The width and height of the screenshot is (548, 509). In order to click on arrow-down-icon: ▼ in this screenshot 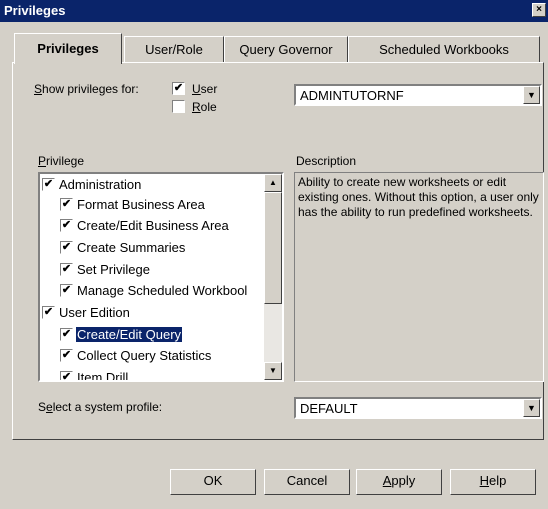, I will do `click(273, 370)`.